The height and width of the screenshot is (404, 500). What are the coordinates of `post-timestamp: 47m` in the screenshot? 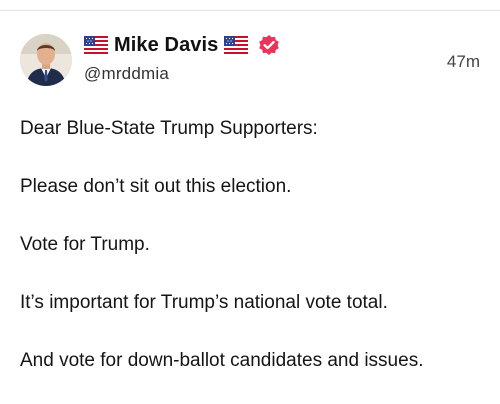 It's located at (463, 62).